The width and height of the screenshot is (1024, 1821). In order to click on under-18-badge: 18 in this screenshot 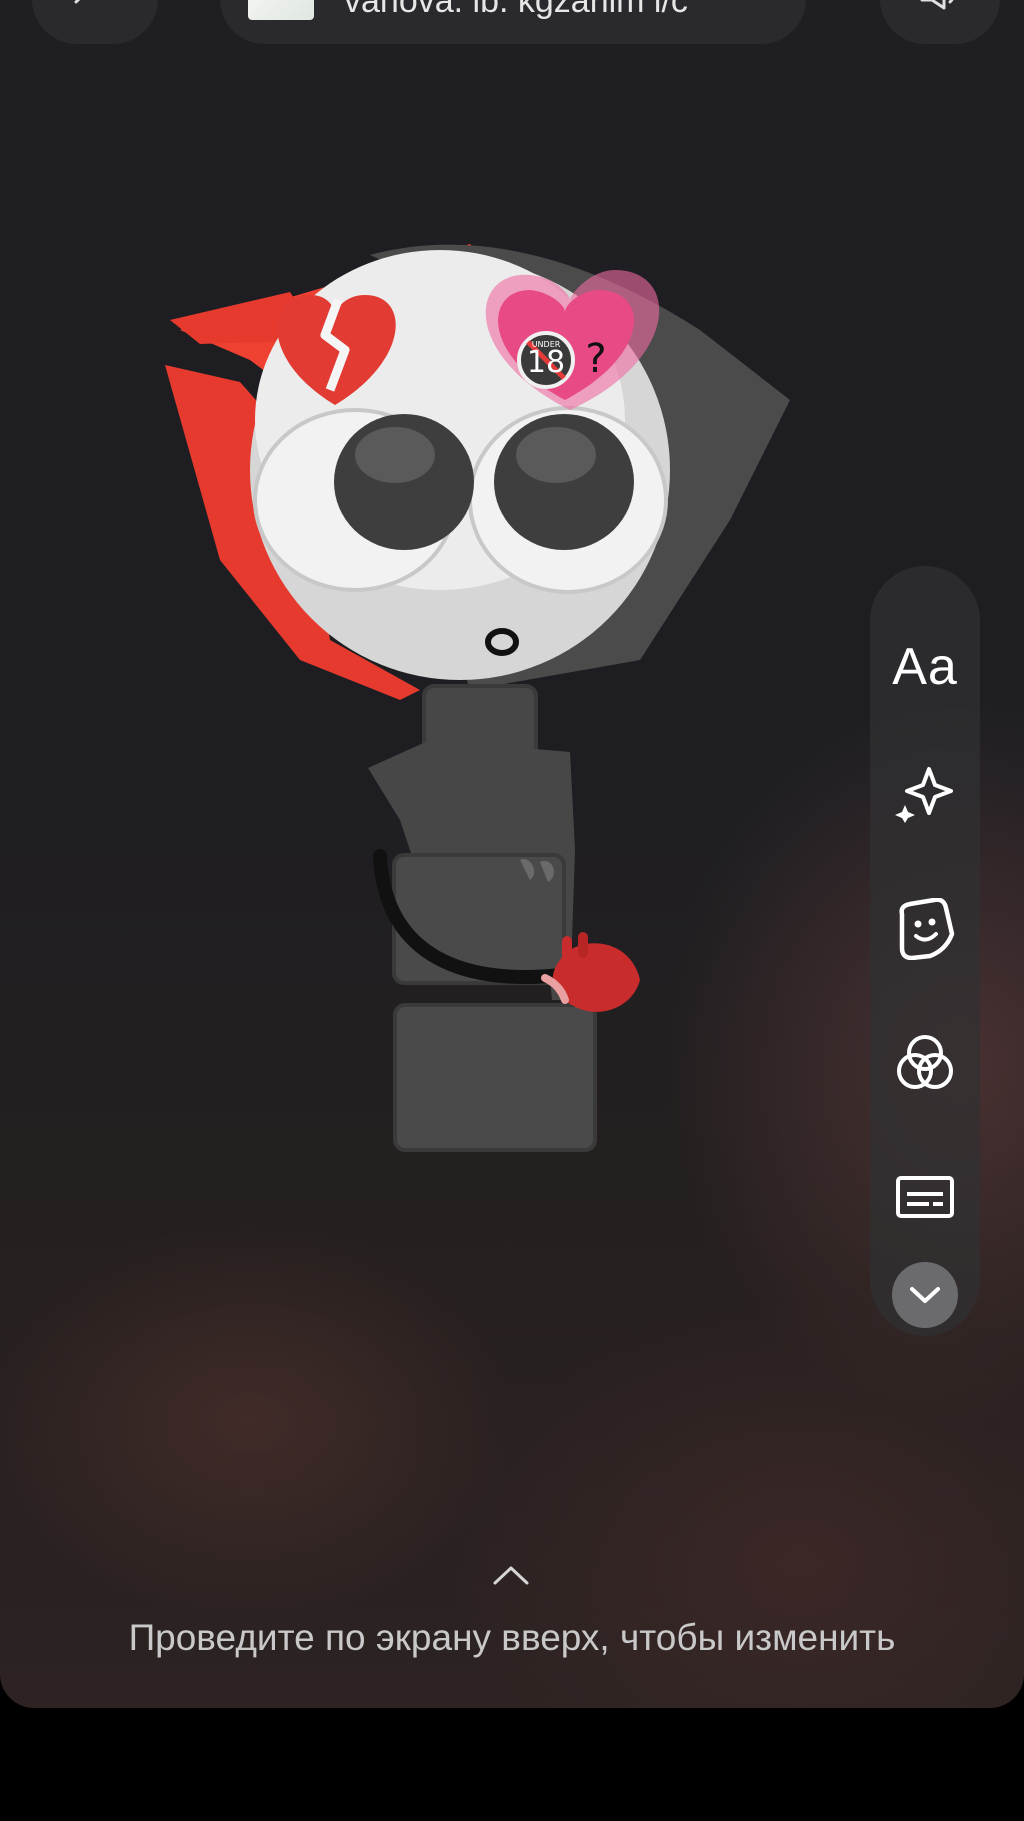, I will do `click(546, 362)`.